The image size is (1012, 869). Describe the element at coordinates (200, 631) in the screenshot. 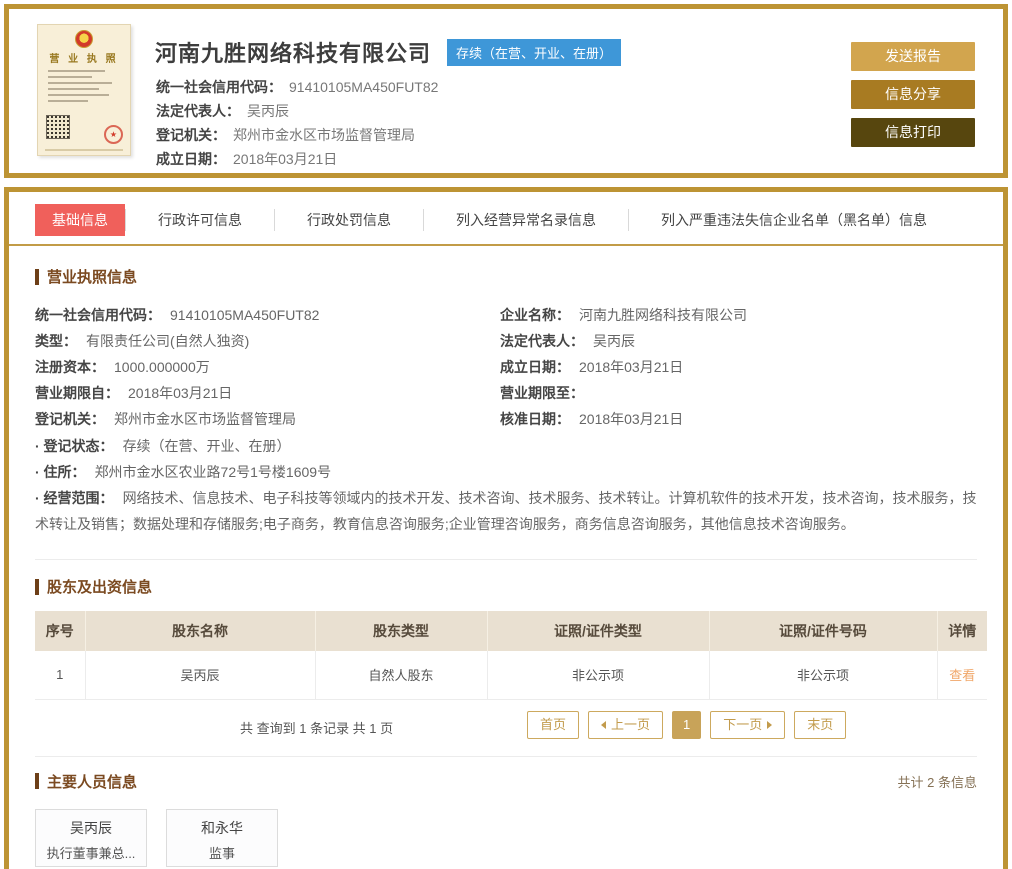

I see `column-header-shareholder-name: 股东名称` at that location.